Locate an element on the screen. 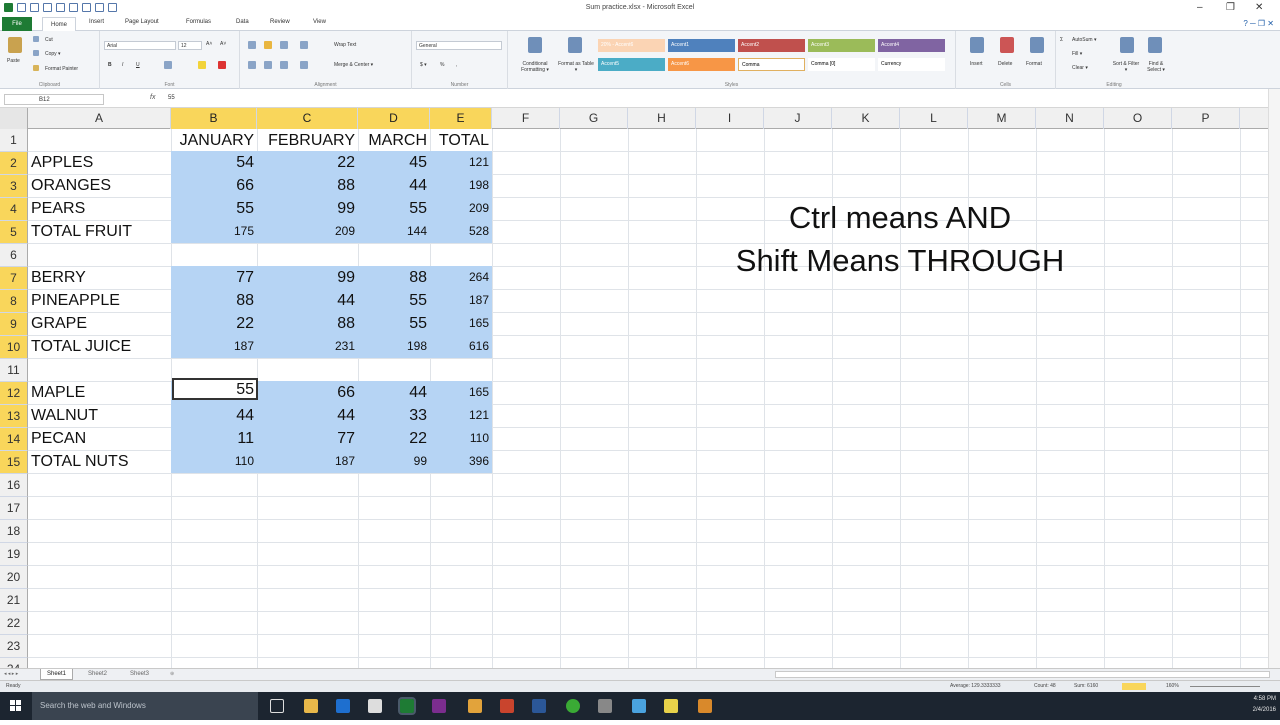  cell-e8: 187 is located at coordinates (461, 300).